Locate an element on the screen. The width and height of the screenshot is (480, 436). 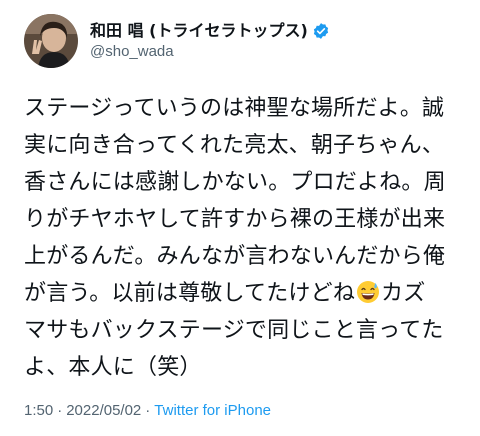
tweet-meta: 1:50 · 2022/05/02 · Twitter for iPhone is located at coordinates (147, 410).